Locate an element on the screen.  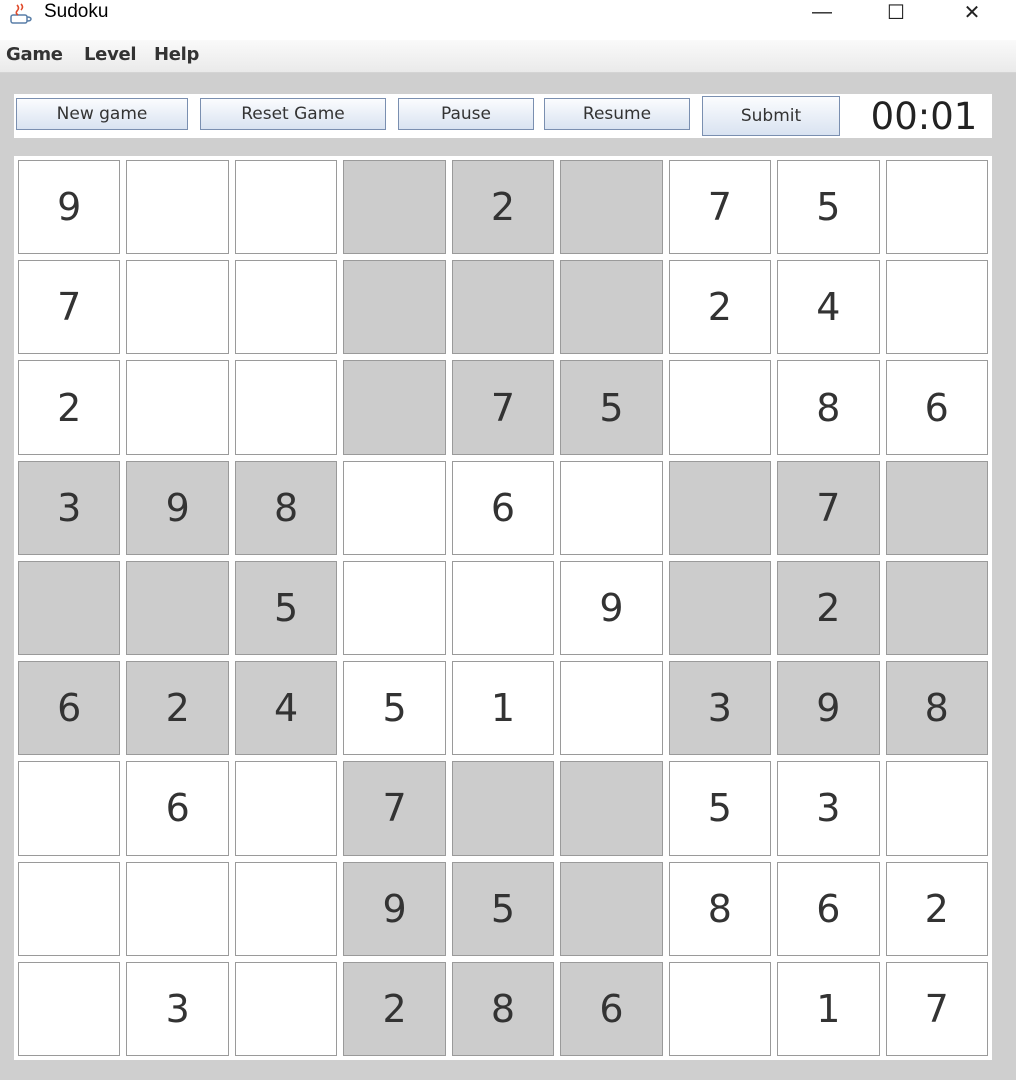
sudoku-cell-r1-c3 is located at coordinates (286, 207).